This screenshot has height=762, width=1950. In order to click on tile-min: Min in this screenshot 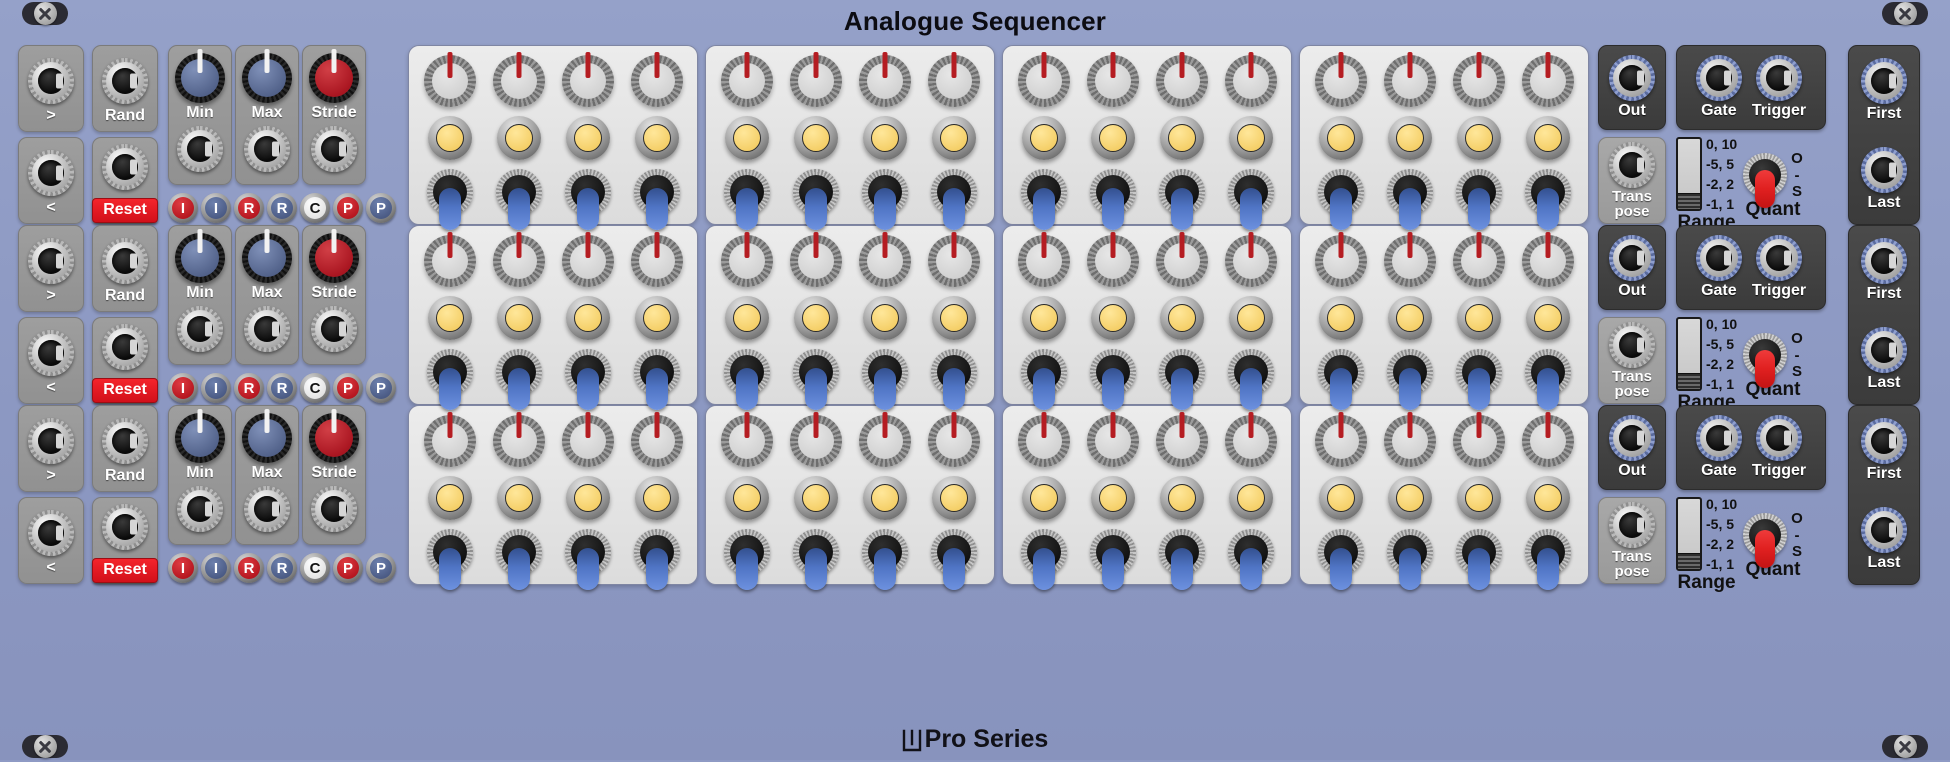, I will do `click(200, 295)`.